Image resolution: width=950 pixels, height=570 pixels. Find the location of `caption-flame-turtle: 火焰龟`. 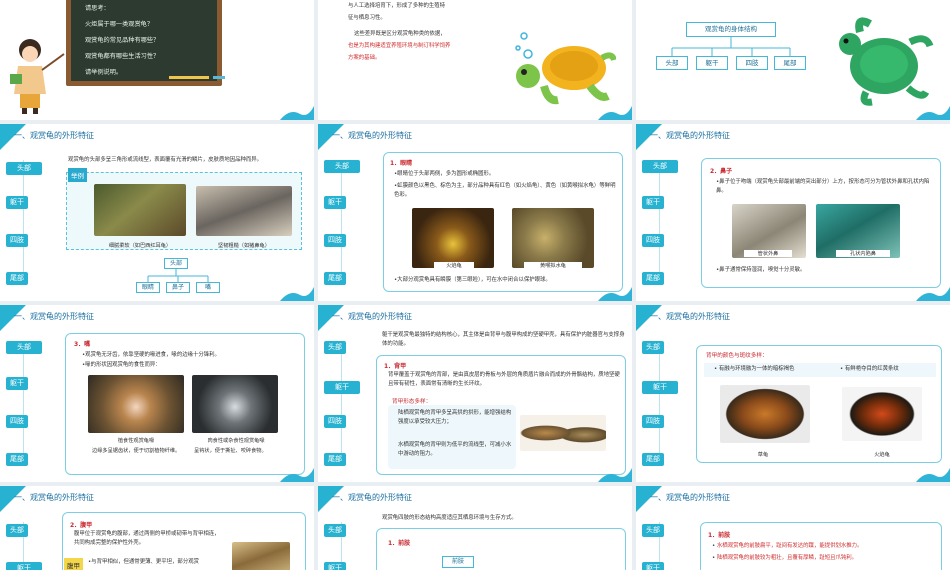

caption-flame-turtle: 火焰龟 is located at coordinates (454, 265).